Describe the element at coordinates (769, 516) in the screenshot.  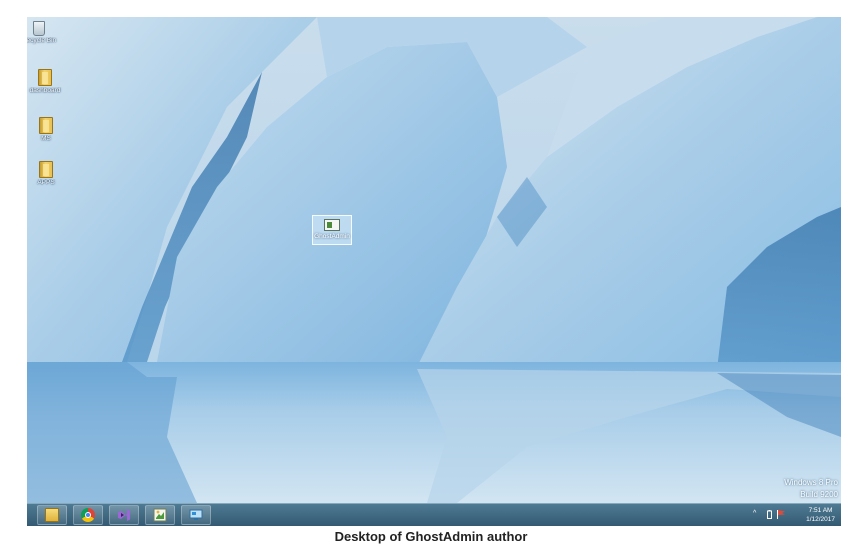
I see `battery-icon` at that location.